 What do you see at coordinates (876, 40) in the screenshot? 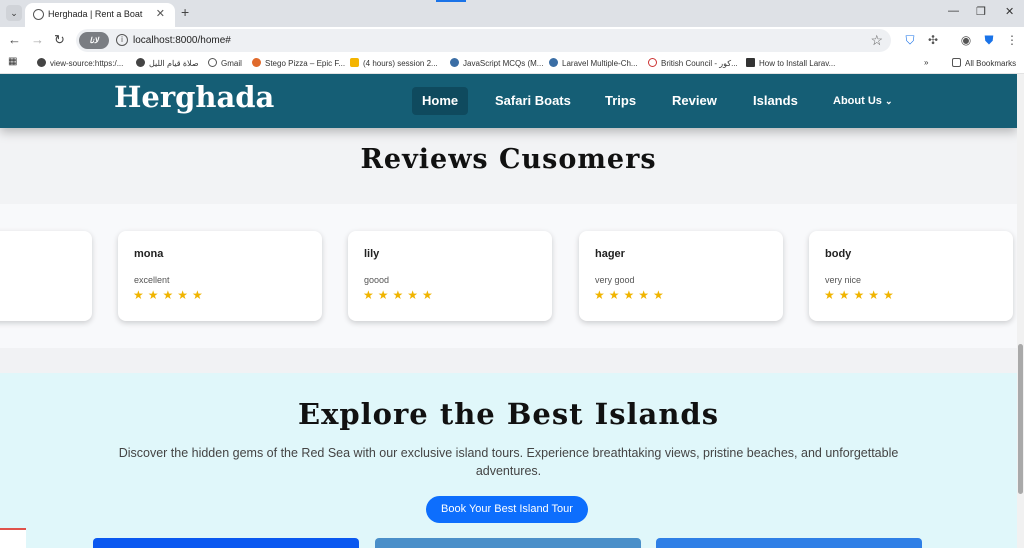
I see `star-icon: ☆` at bounding box center [876, 40].